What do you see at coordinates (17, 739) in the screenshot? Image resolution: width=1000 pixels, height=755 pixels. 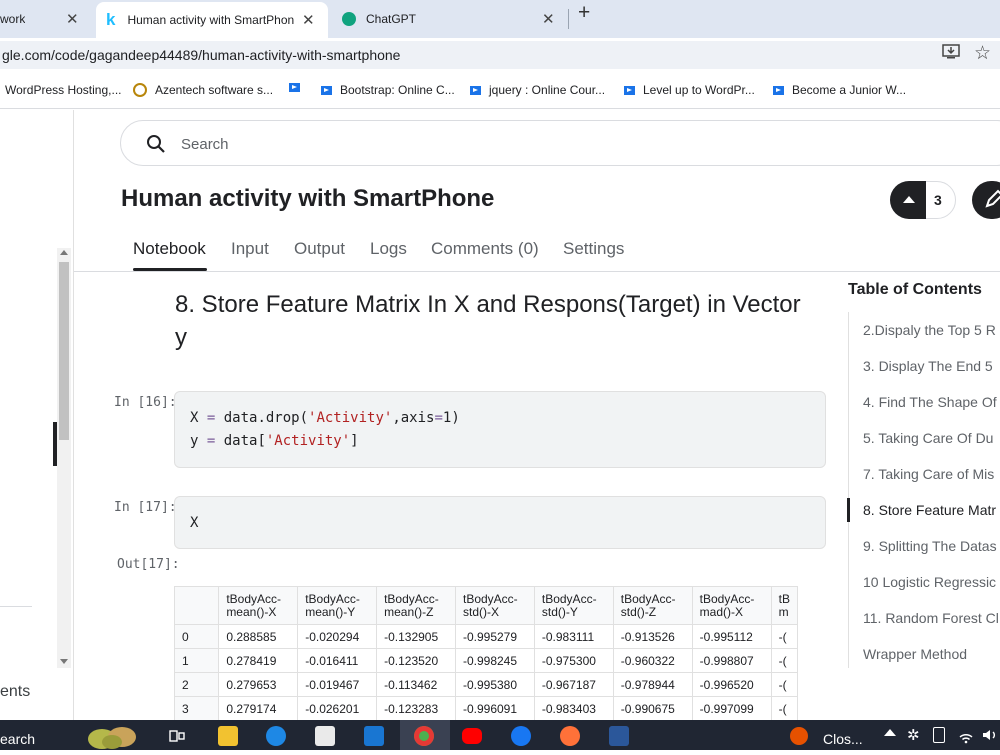 I see `taskbar-search: earch` at bounding box center [17, 739].